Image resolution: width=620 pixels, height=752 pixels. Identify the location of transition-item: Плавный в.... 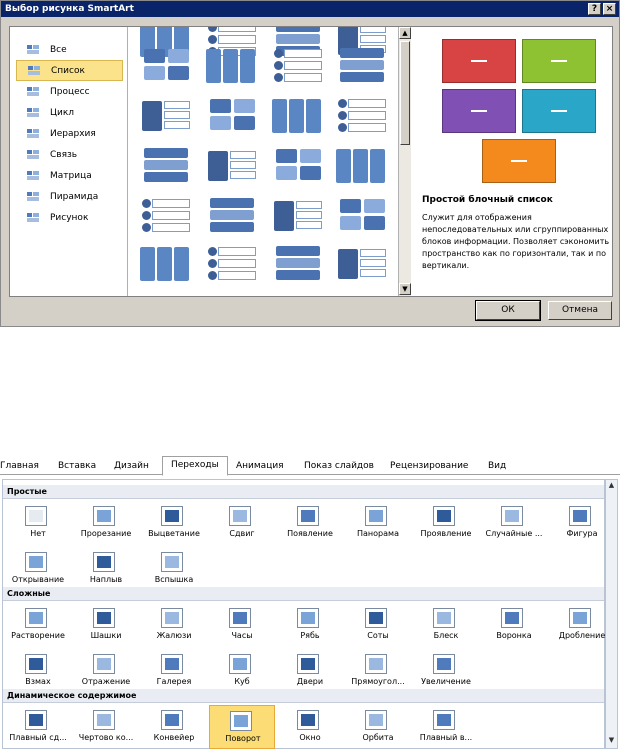
(446, 727).